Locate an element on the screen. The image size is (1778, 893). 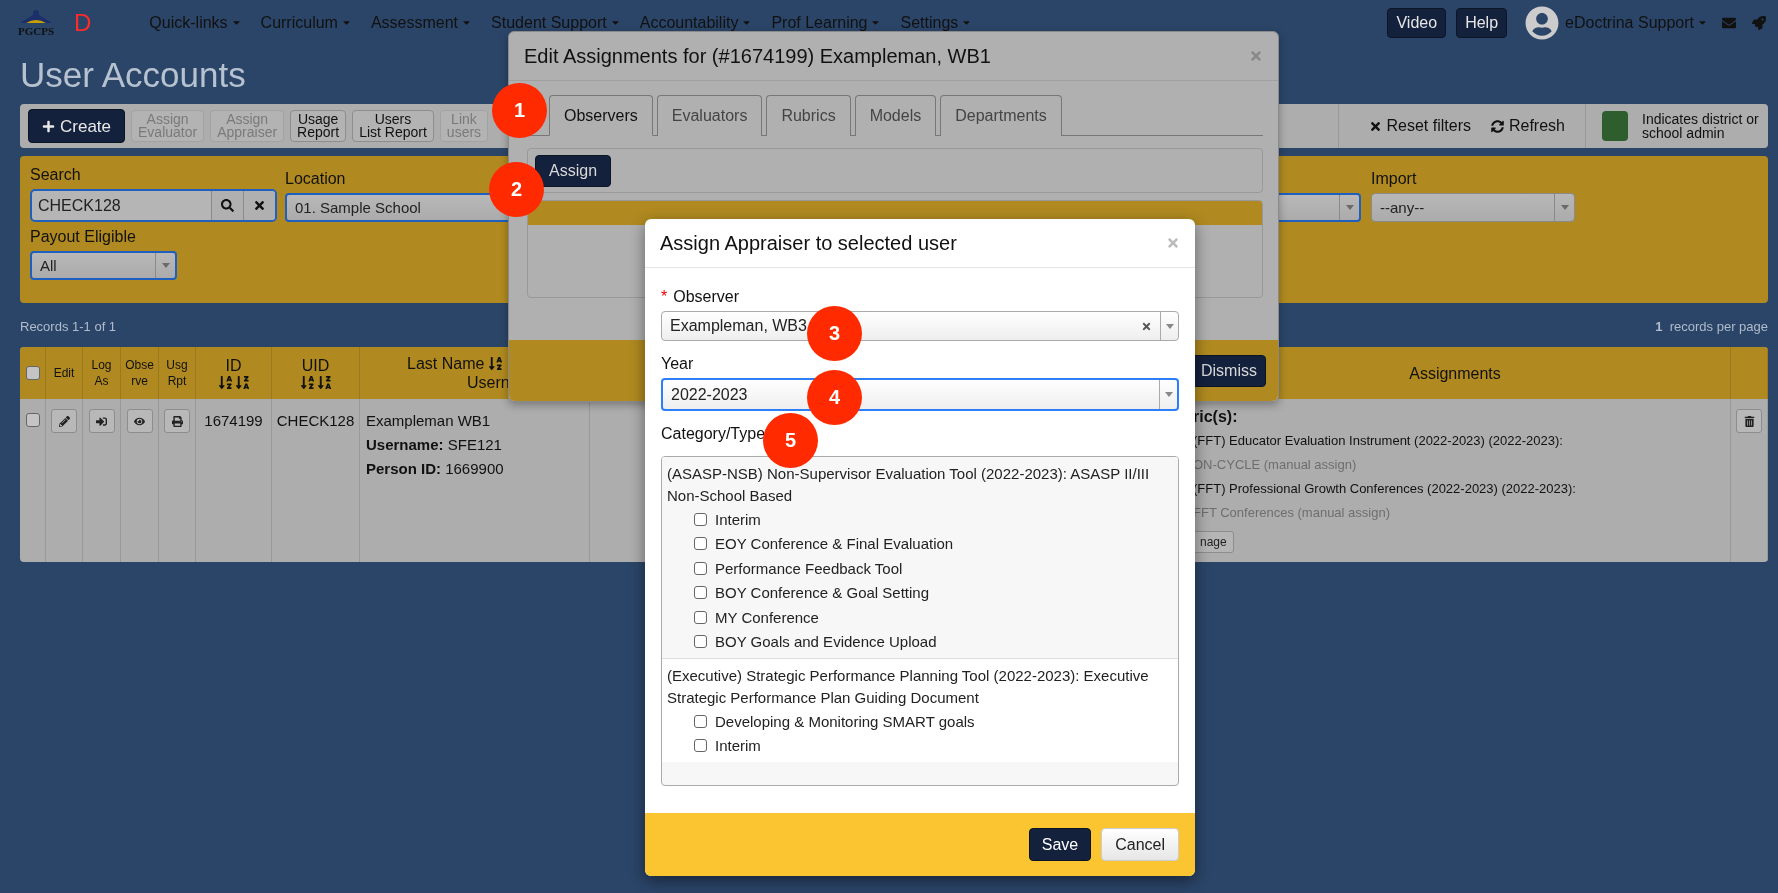
field-label: Import is located at coordinates (1394, 179).